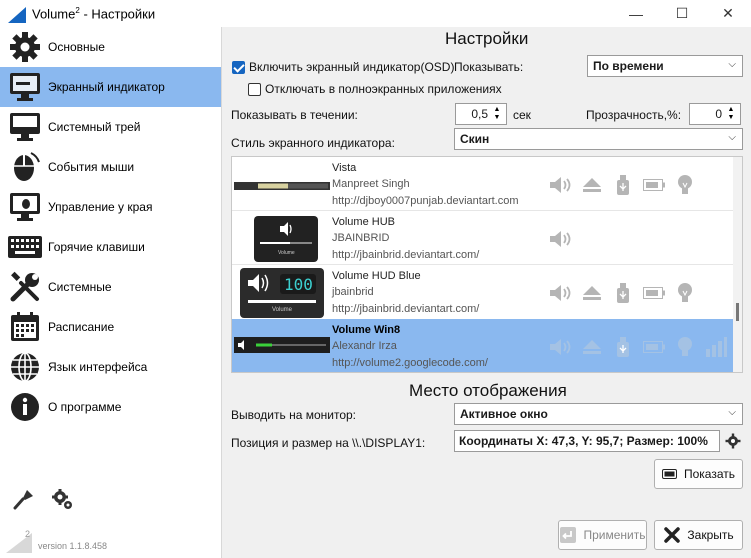 The height and width of the screenshot is (558, 751). What do you see at coordinates (25, 407) in the screenshot?
I see `info-icon` at bounding box center [25, 407].